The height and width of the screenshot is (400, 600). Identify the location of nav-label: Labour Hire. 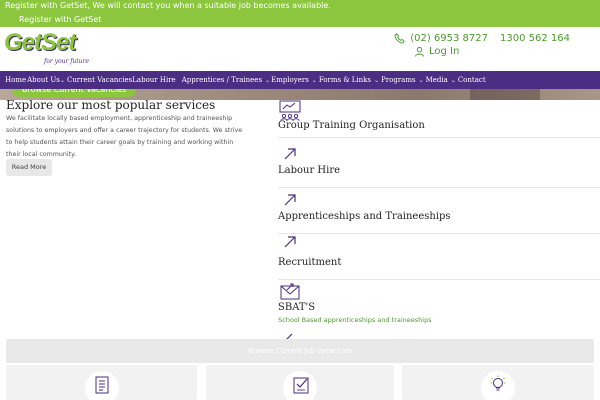
(154, 80).